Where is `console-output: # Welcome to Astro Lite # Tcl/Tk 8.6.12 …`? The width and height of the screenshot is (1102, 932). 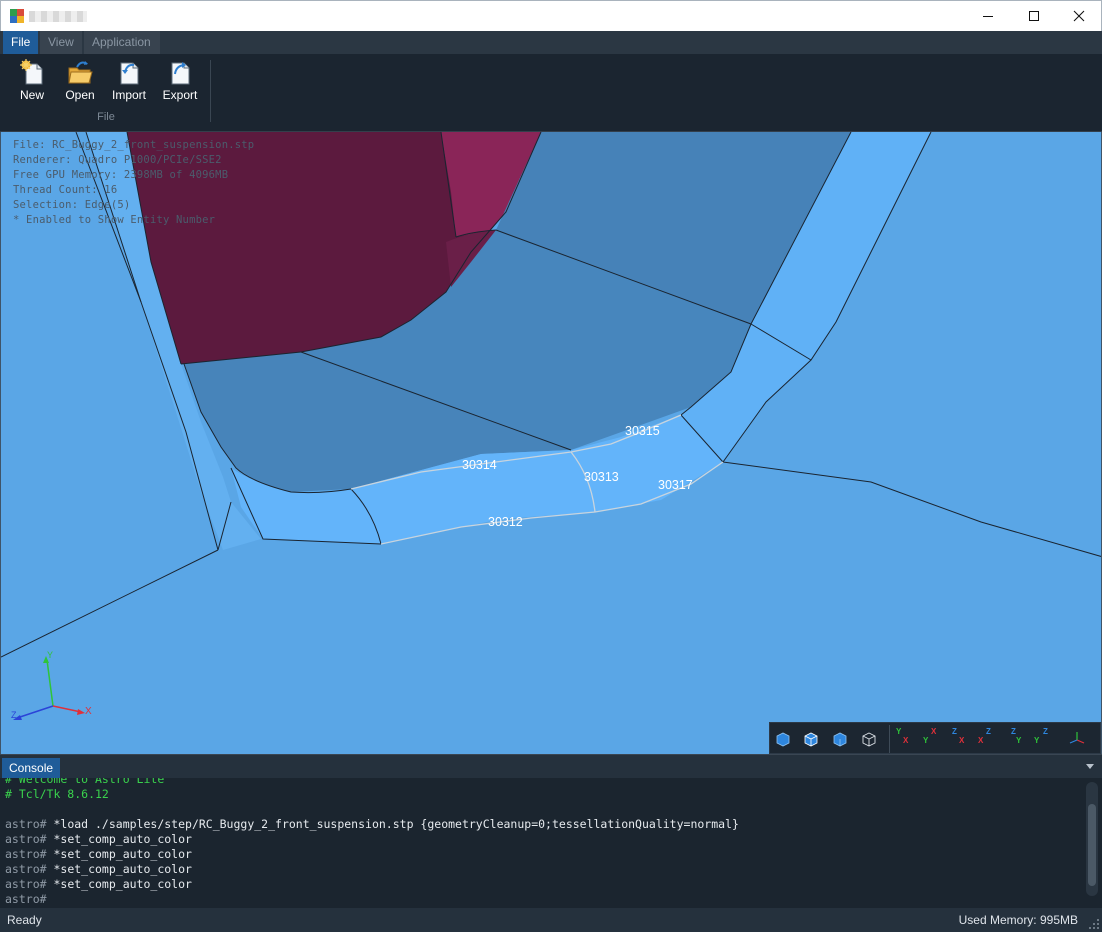
console-output: # Welcome to Astro Lite # Tcl/Tk 8.6.12 … is located at coordinates (372, 842).